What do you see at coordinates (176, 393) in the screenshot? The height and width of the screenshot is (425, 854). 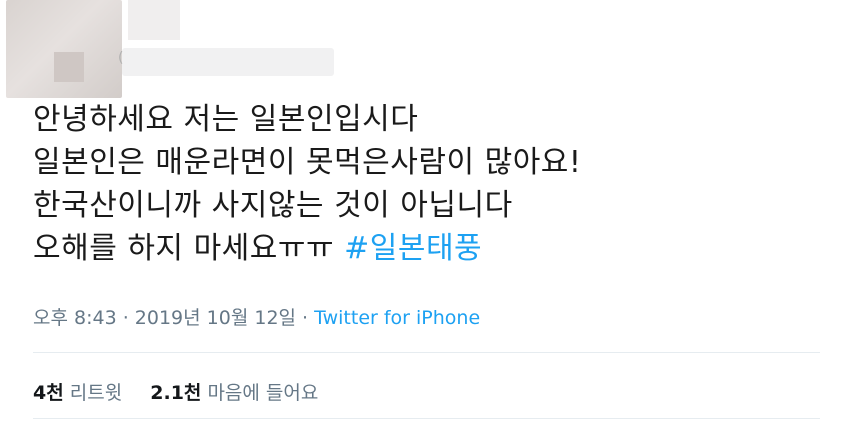 I see `likes-count: 2.1천` at bounding box center [176, 393].